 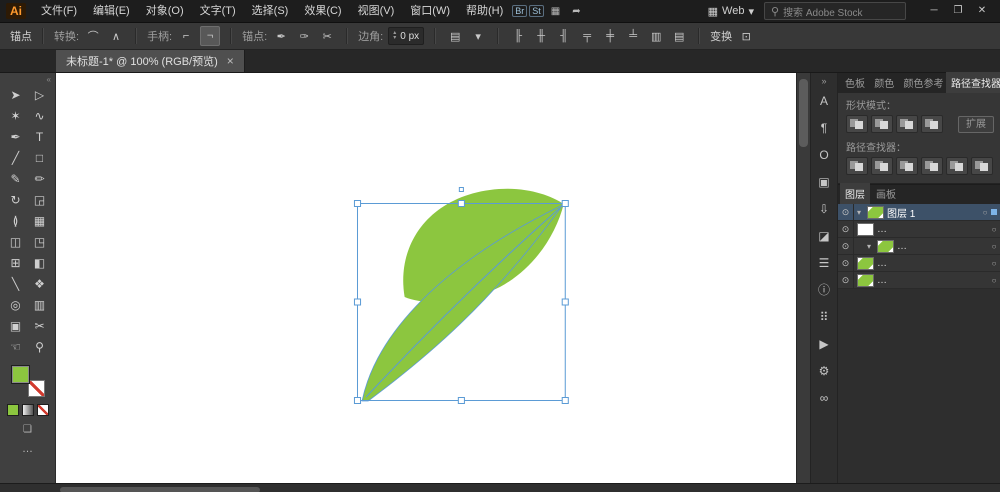 I want to click on maximize-button: ❐, so click(x=958, y=11).